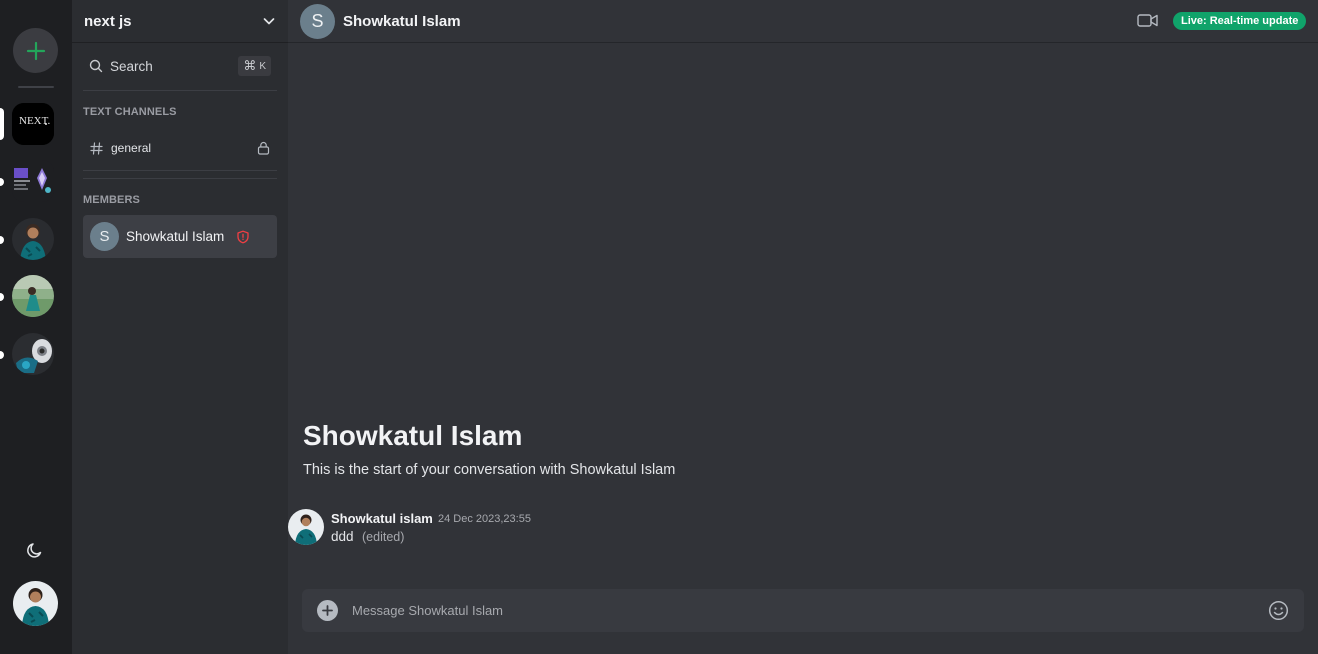 The height and width of the screenshot is (654, 1318). Describe the element at coordinates (317, 21) in the screenshot. I see `conversation-avatar: S` at that location.